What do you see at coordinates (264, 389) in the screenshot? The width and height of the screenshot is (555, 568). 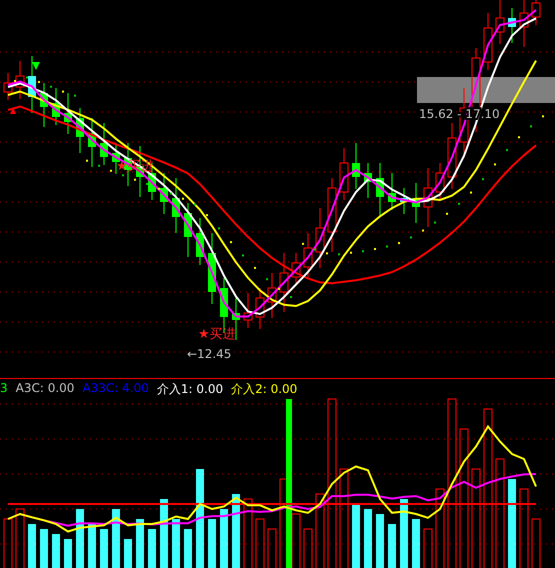 I see `legend-item: 介入2: 0.00` at bounding box center [264, 389].